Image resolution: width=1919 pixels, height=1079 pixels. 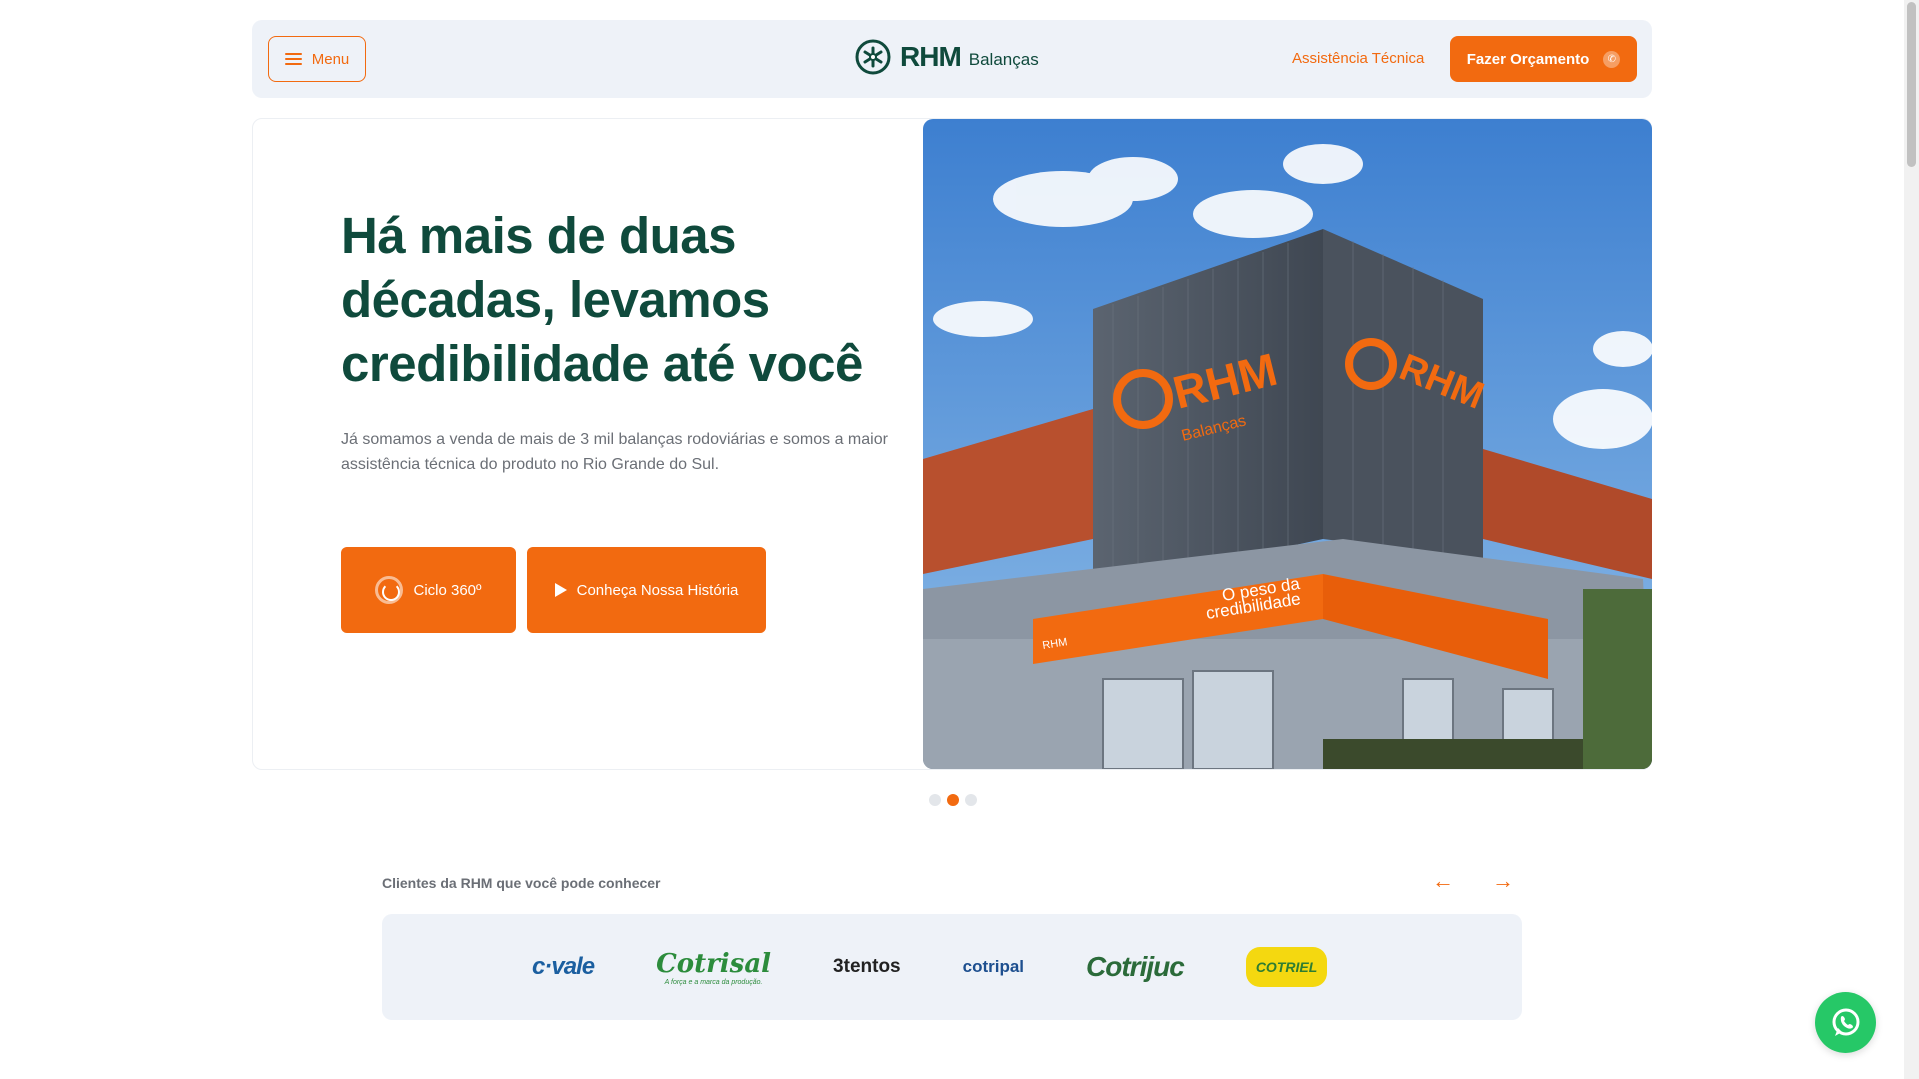 What do you see at coordinates (389, 590) in the screenshot?
I see `cycle-icon` at bounding box center [389, 590].